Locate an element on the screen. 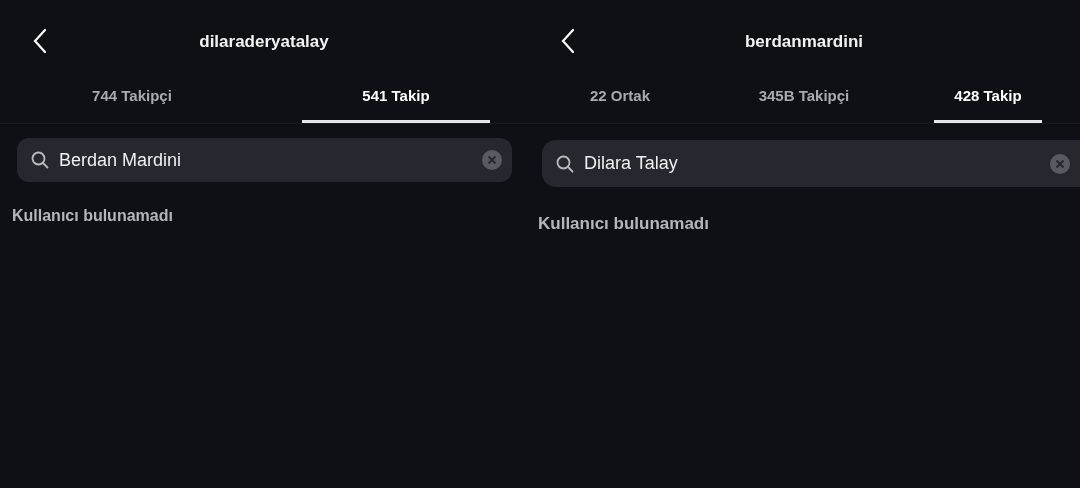 The image size is (1080, 488). search-field: Berdan Mardini is located at coordinates (265, 160).